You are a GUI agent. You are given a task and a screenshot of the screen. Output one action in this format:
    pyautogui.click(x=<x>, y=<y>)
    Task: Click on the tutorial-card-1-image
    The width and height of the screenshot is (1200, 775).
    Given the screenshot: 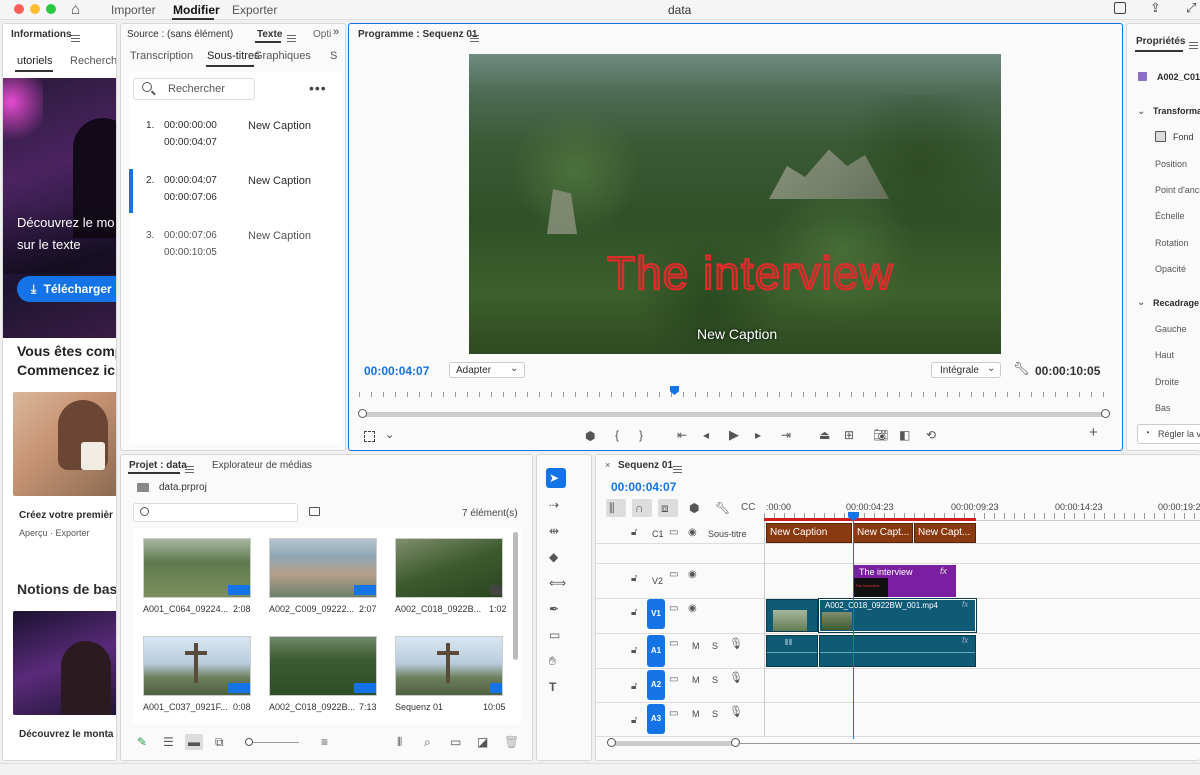 What is the action you would take?
    pyautogui.click(x=64, y=444)
    